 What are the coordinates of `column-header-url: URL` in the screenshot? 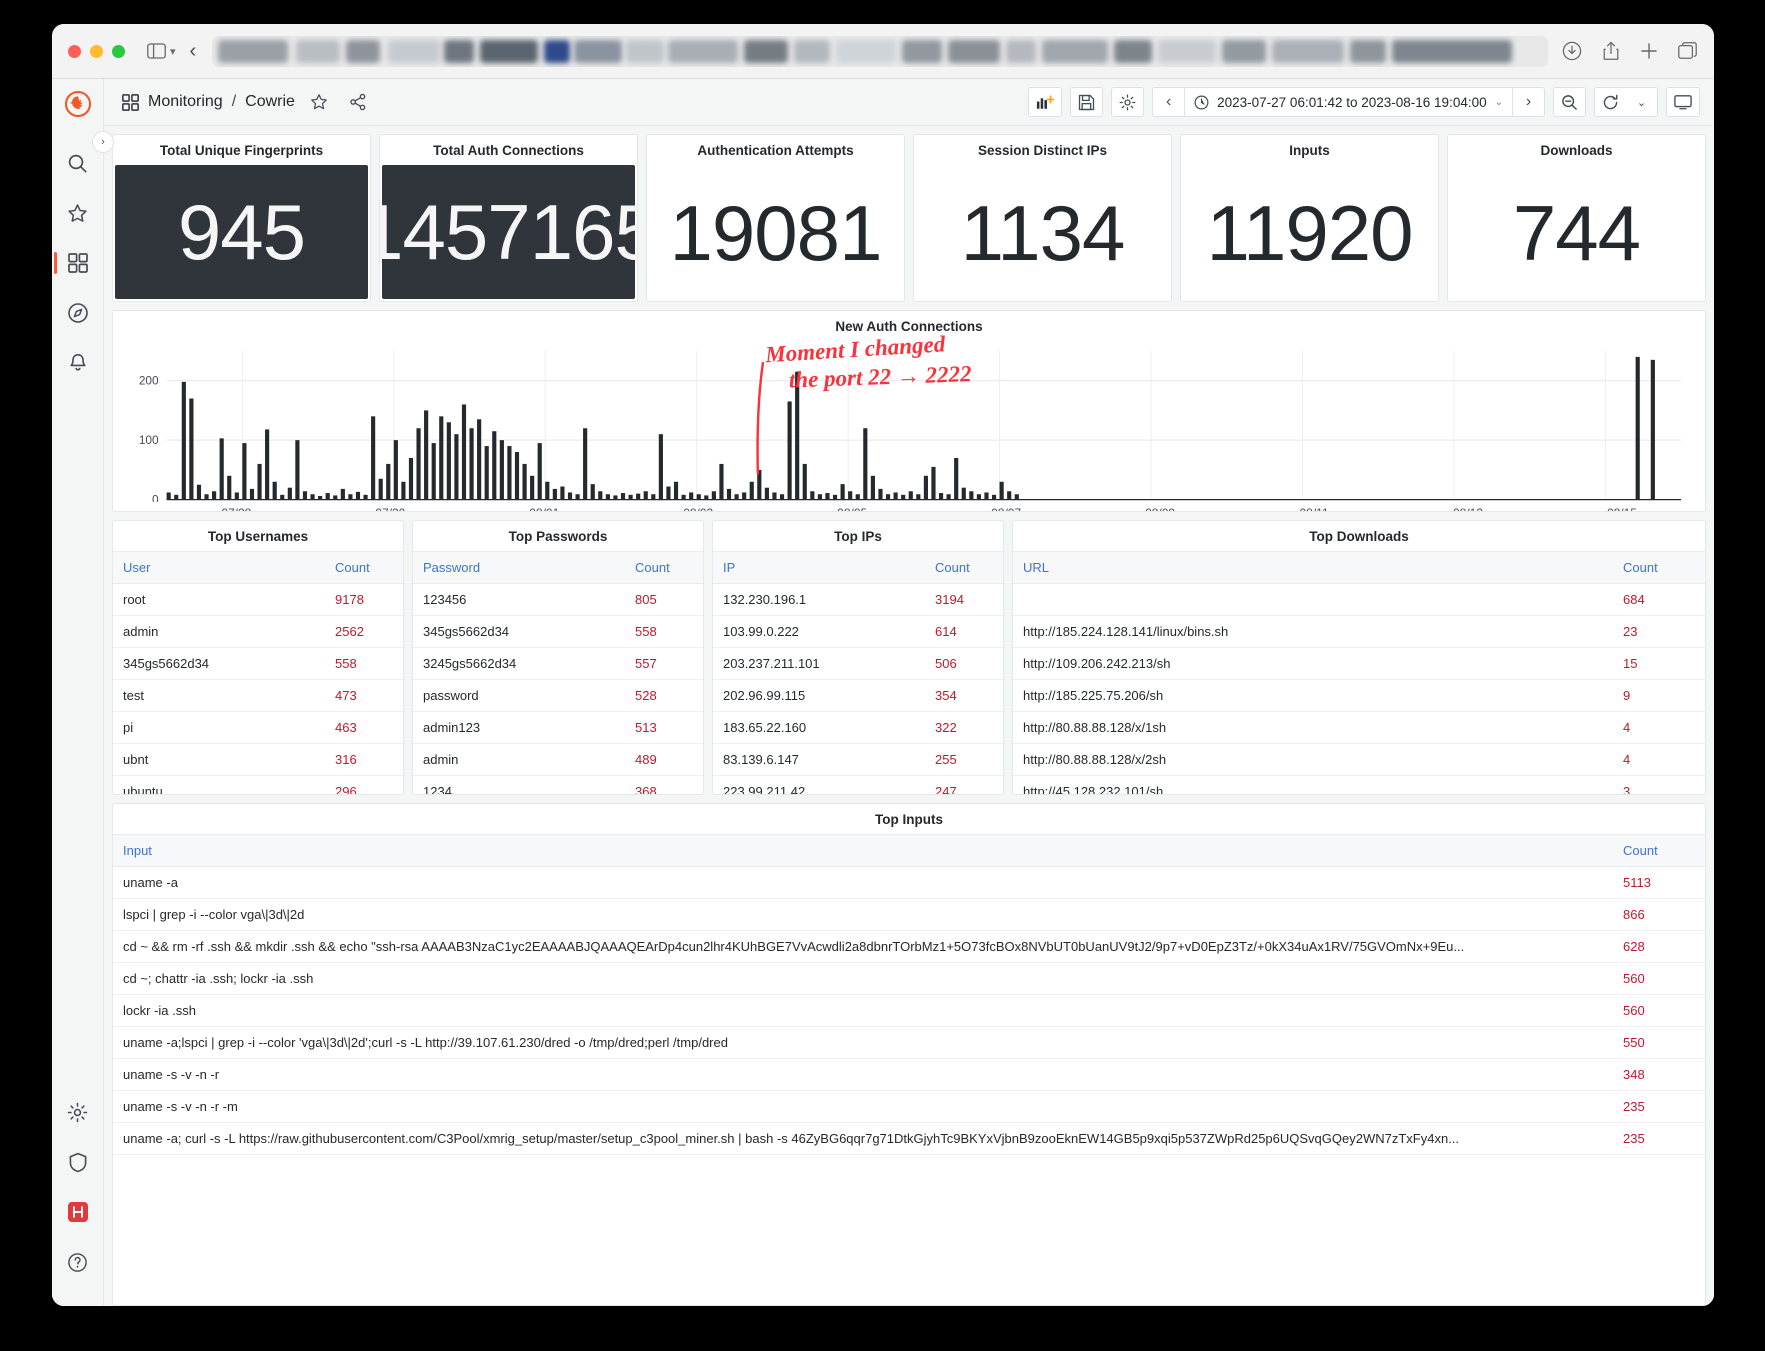 It's located at (1313, 567).